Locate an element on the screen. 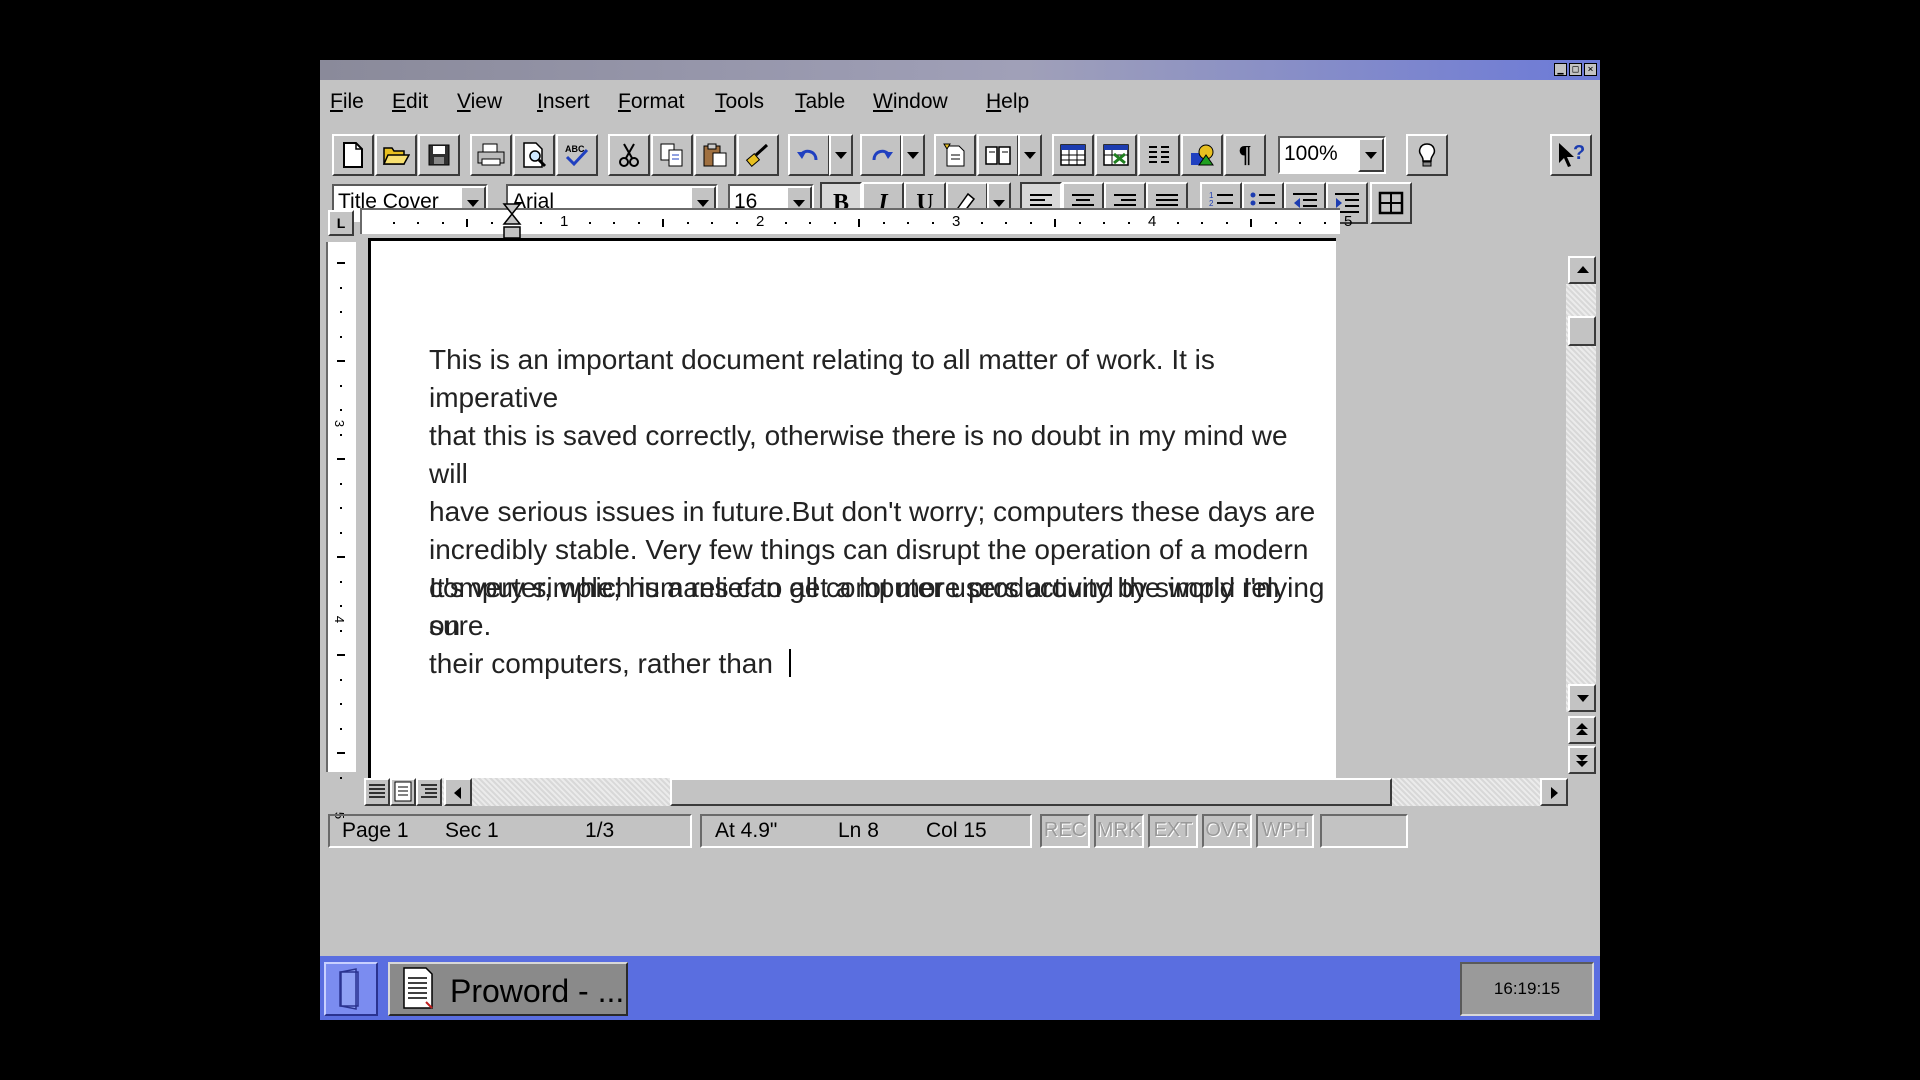 The height and width of the screenshot is (1080, 1920). tip-bulb-icon is located at coordinates (1427, 155).